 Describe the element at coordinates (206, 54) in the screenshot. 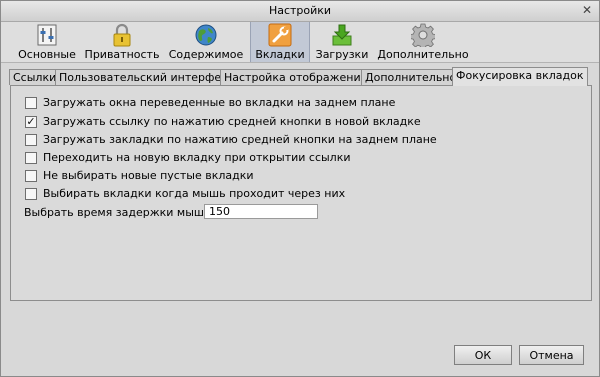

I see `toolbar-item-label: Содержимое` at that location.